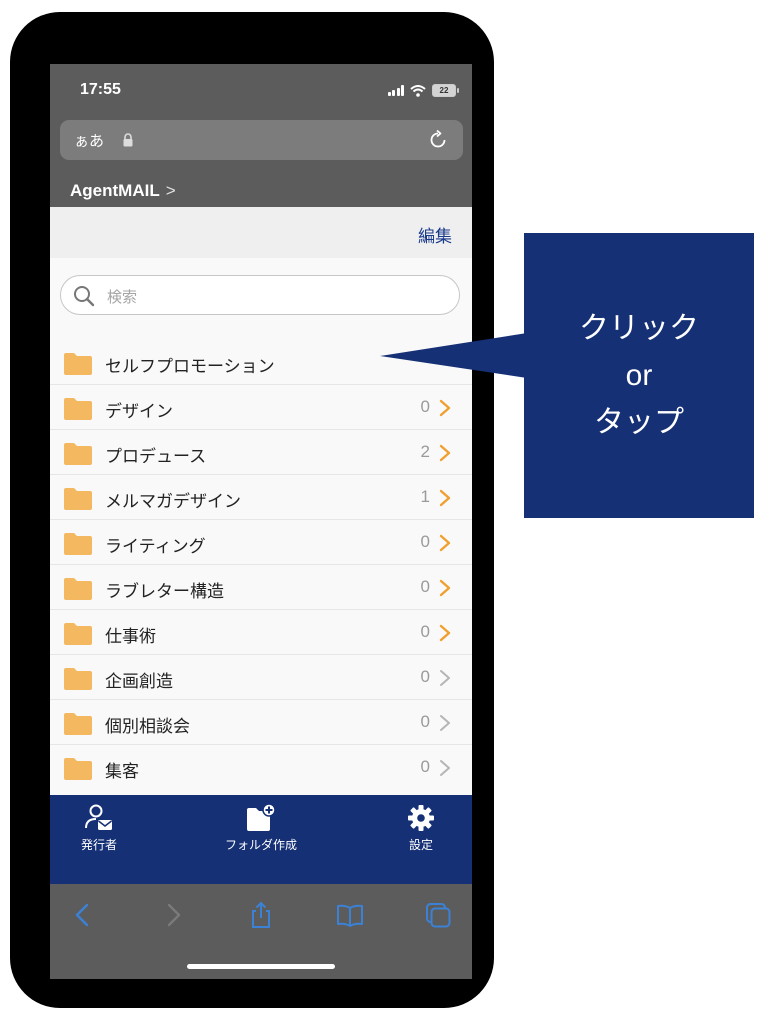 This screenshot has height=1024, width=776. I want to click on tab-bar: 発行者 フォルダ作成 設定, so click(261, 839).